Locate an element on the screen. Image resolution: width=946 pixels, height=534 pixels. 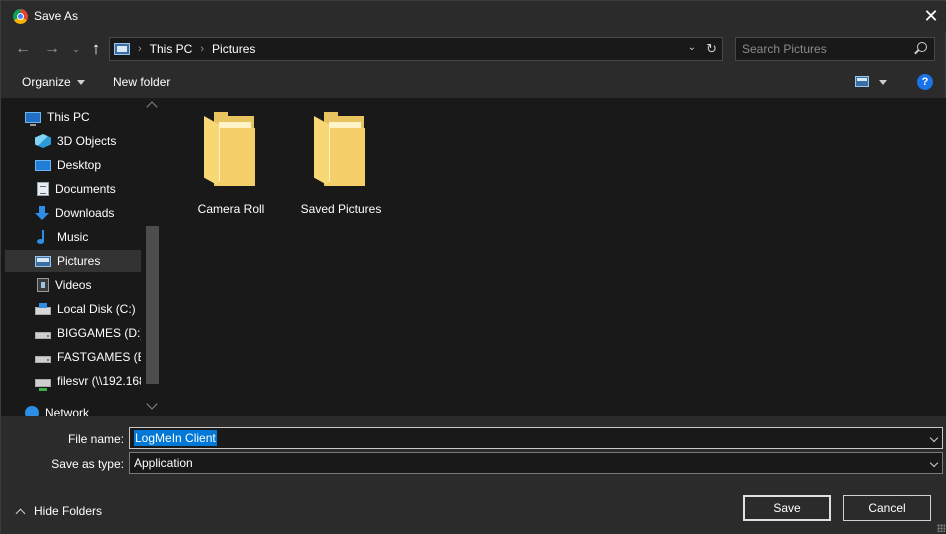
caret-down-icon is located at coordinates (80, 83).